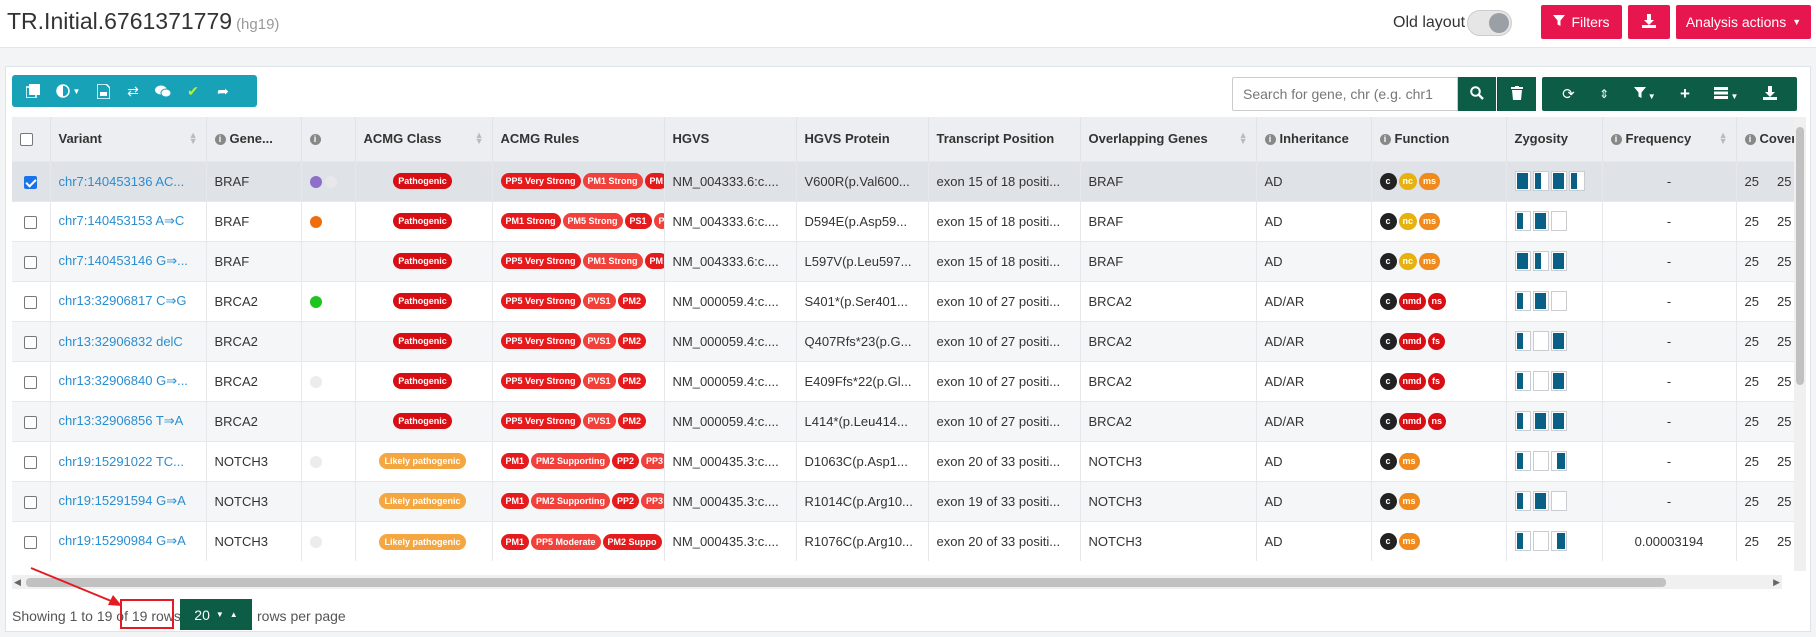  I want to click on sort-icon: ⇕, so click(1604, 94).